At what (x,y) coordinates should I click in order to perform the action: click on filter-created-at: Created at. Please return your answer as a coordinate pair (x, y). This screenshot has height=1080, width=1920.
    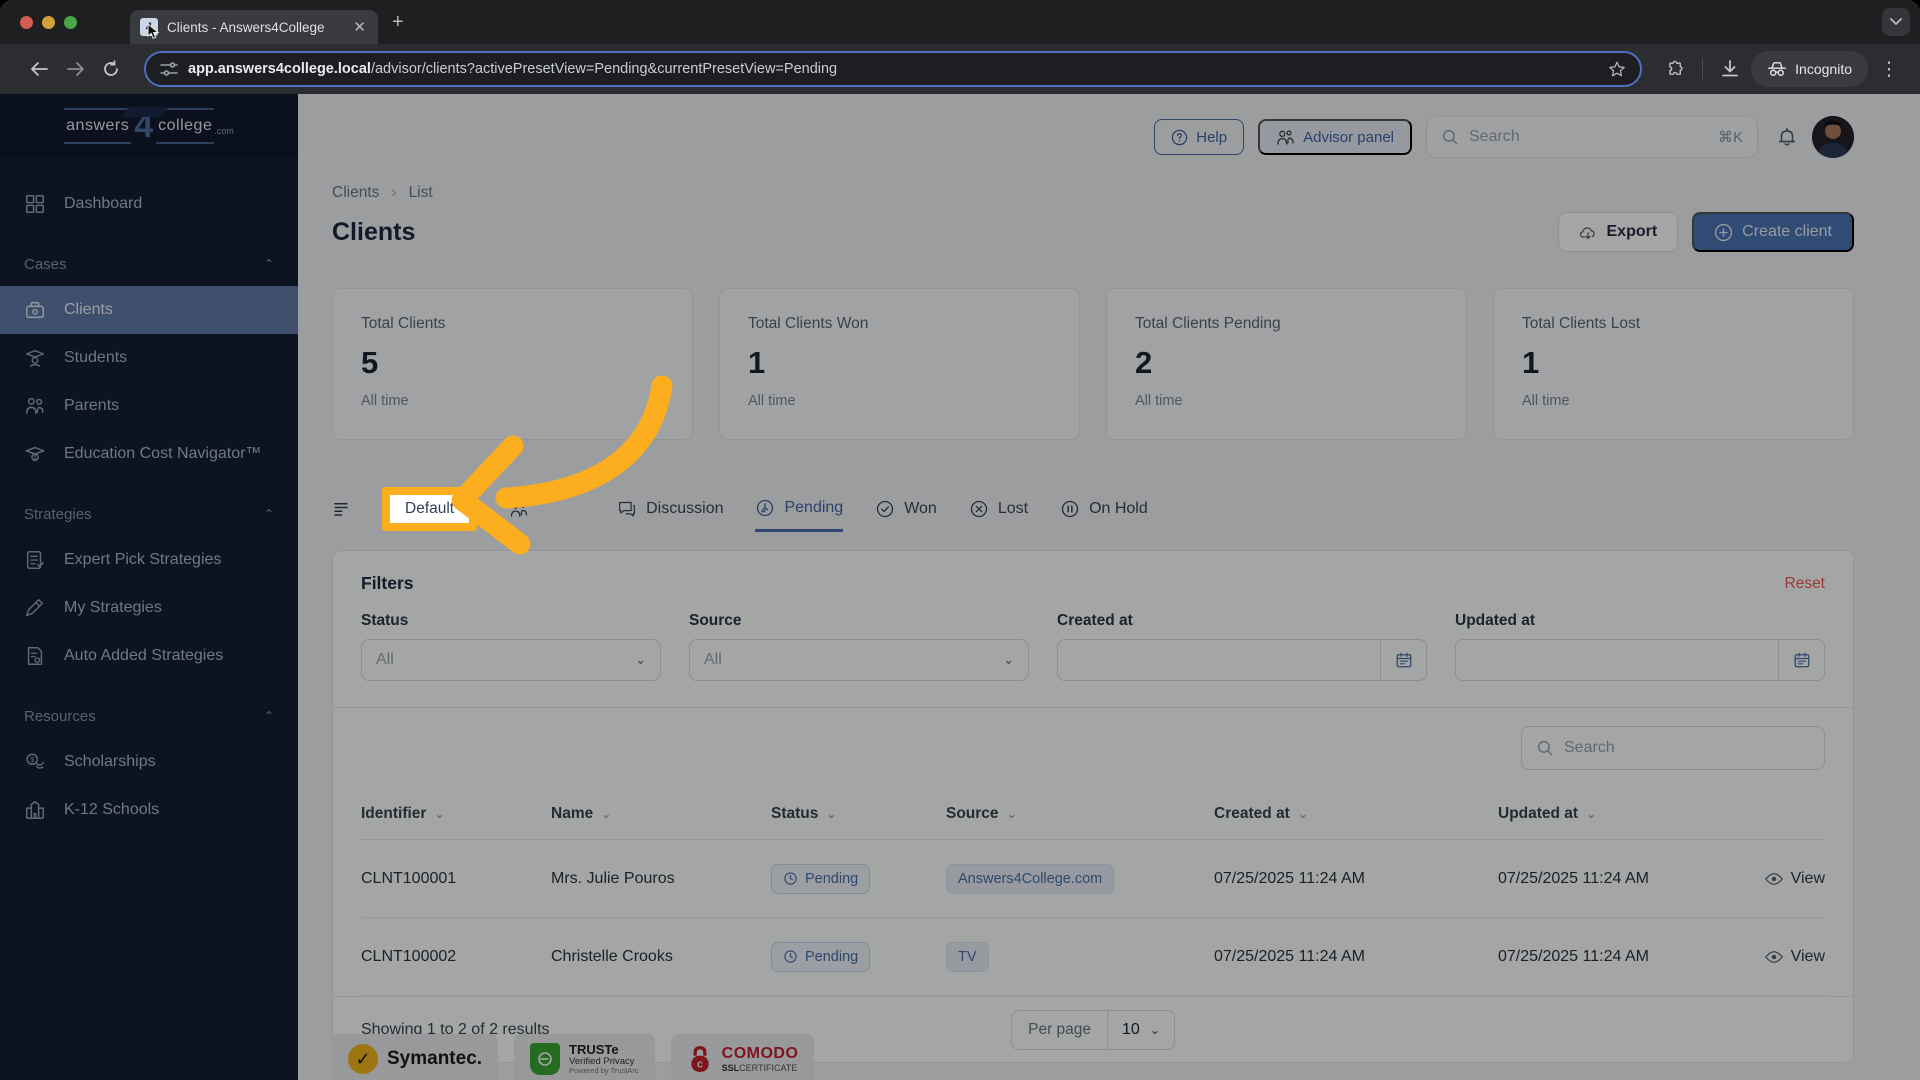
    Looking at the image, I should click on (1242, 646).